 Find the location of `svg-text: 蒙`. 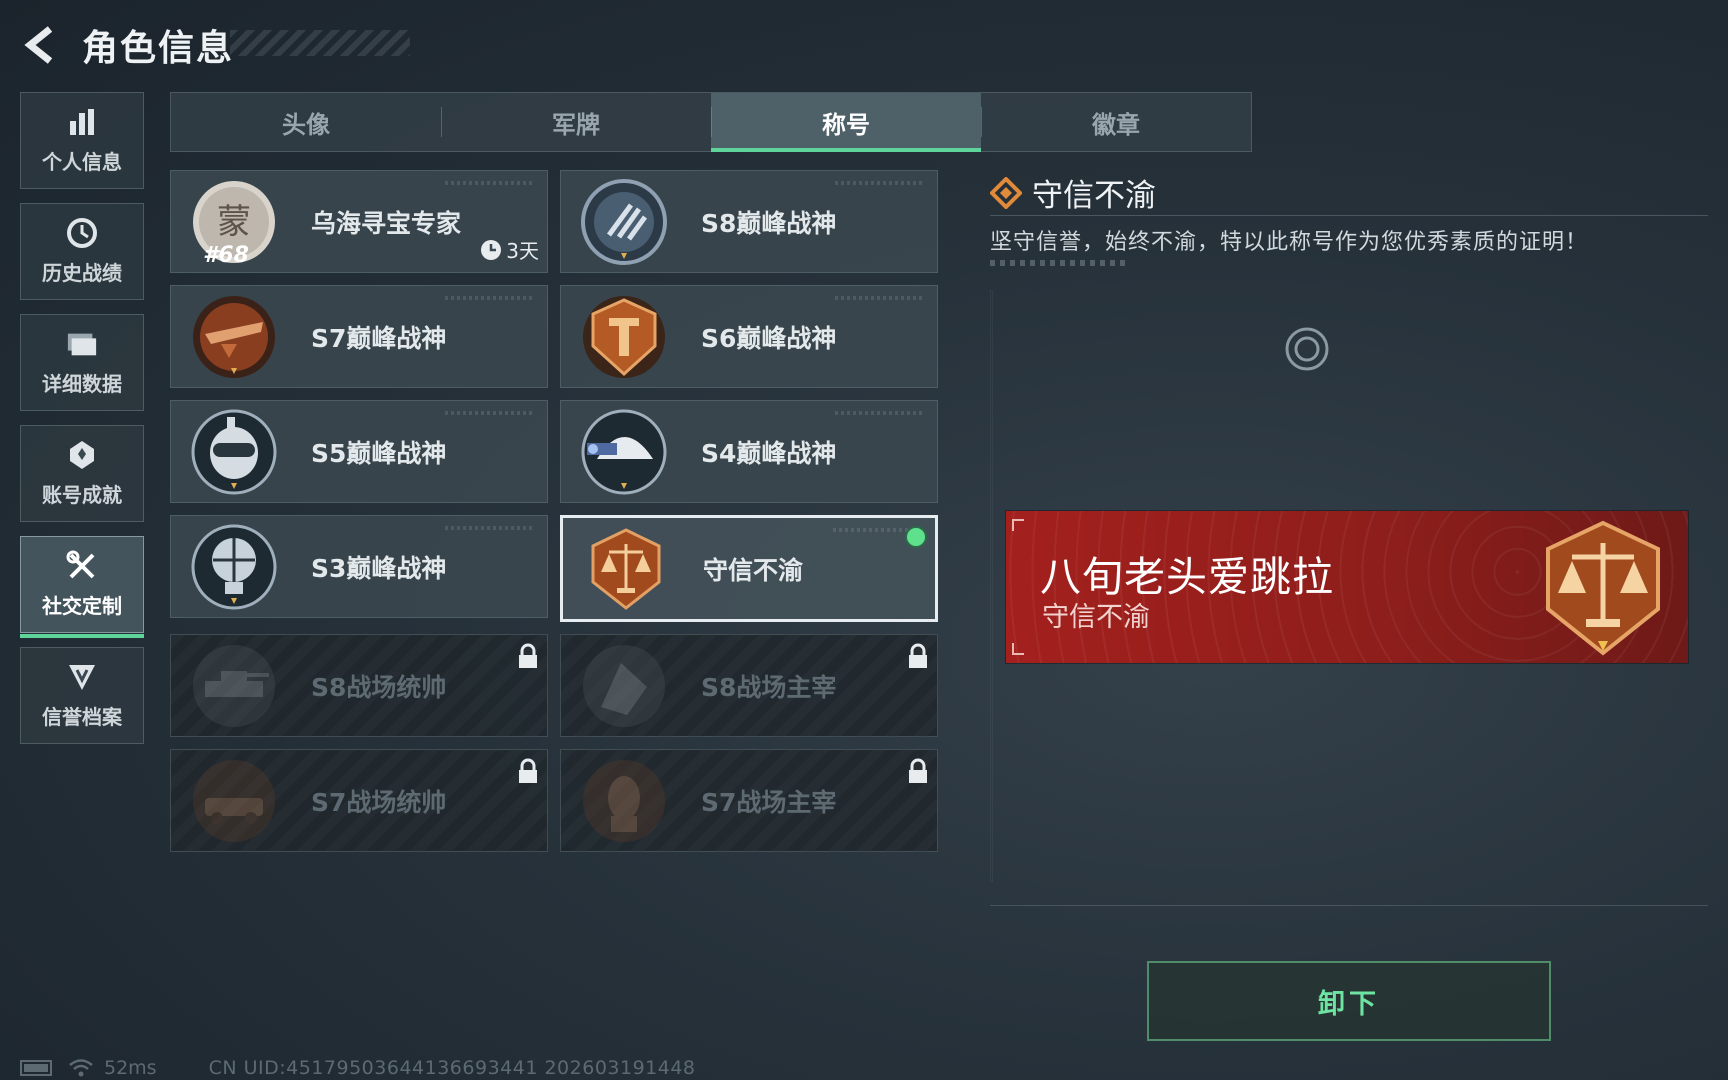

svg-text: 蒙 is located at coordinates (234, 222).